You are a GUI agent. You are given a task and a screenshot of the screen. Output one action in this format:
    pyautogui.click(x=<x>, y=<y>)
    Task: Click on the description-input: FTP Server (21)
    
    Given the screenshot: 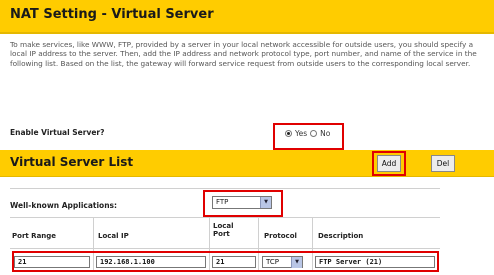 What is the action you would take?
    pyautogui.click(x=375, y=262)
    